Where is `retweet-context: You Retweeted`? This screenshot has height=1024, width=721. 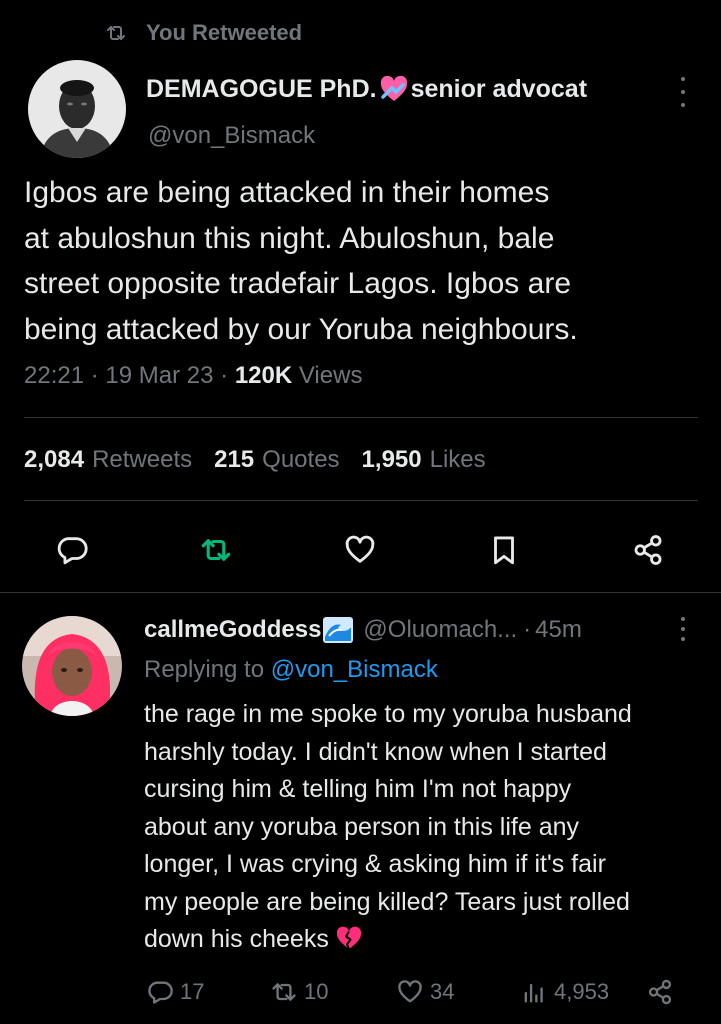
retweet-context: You Retweeted is located at coordinates (203, 33).